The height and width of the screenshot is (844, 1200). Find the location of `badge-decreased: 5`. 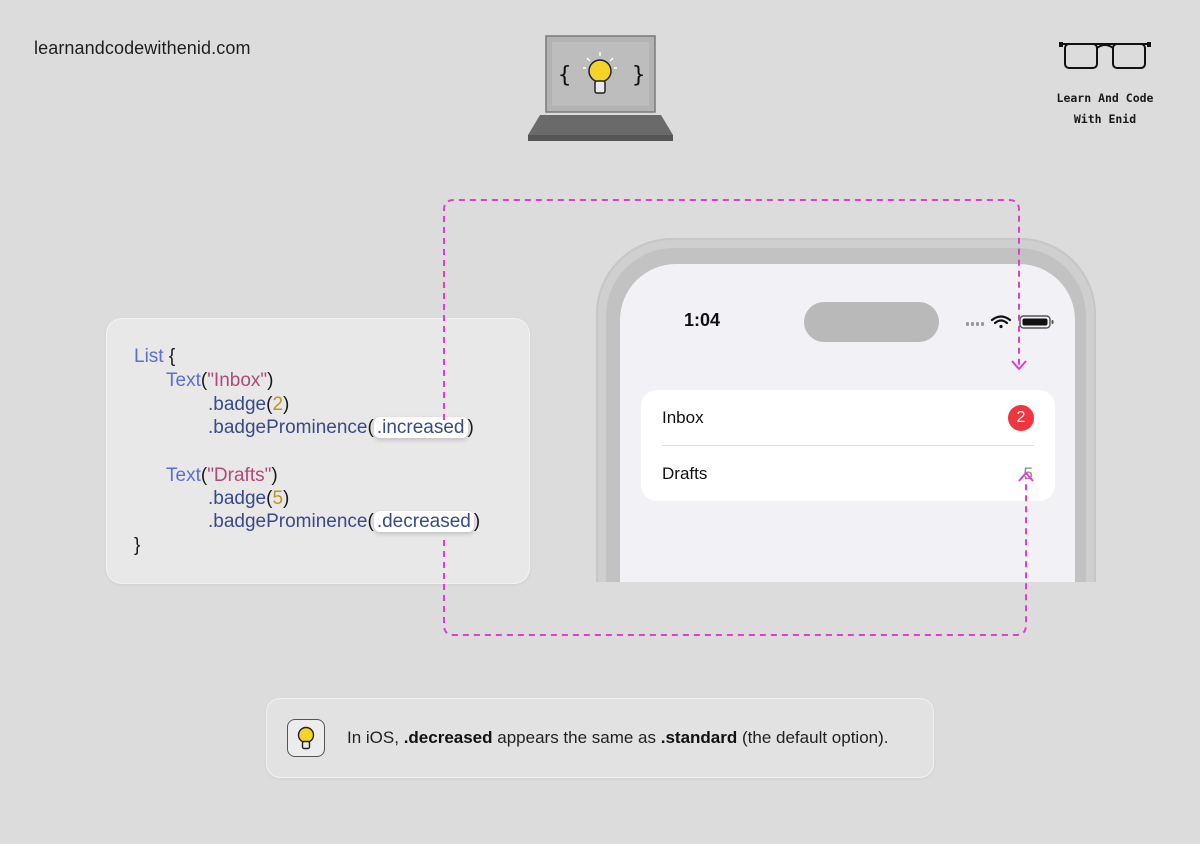

badge-decreased: 5 is located at coordinates (1028, 473).